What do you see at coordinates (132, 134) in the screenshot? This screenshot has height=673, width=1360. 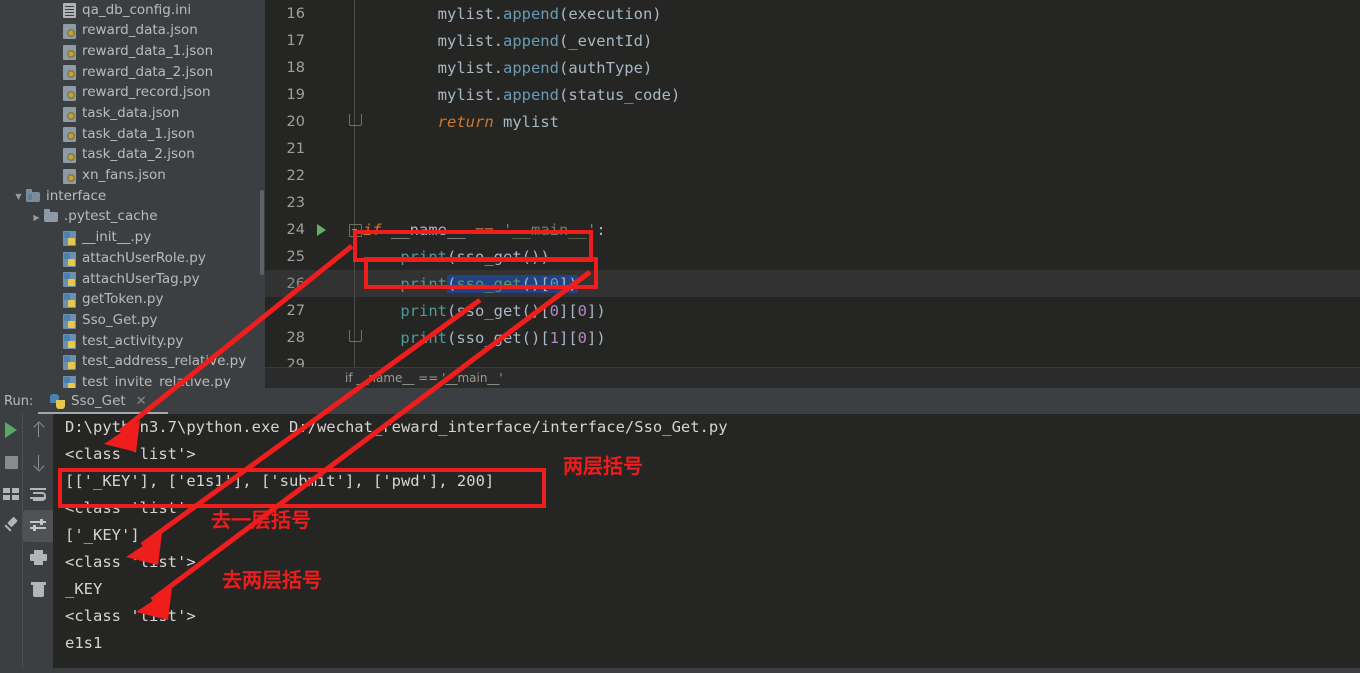 I see `tree-item-task-data-1-json: task_data_1.json` at bounding box center [132, 134].